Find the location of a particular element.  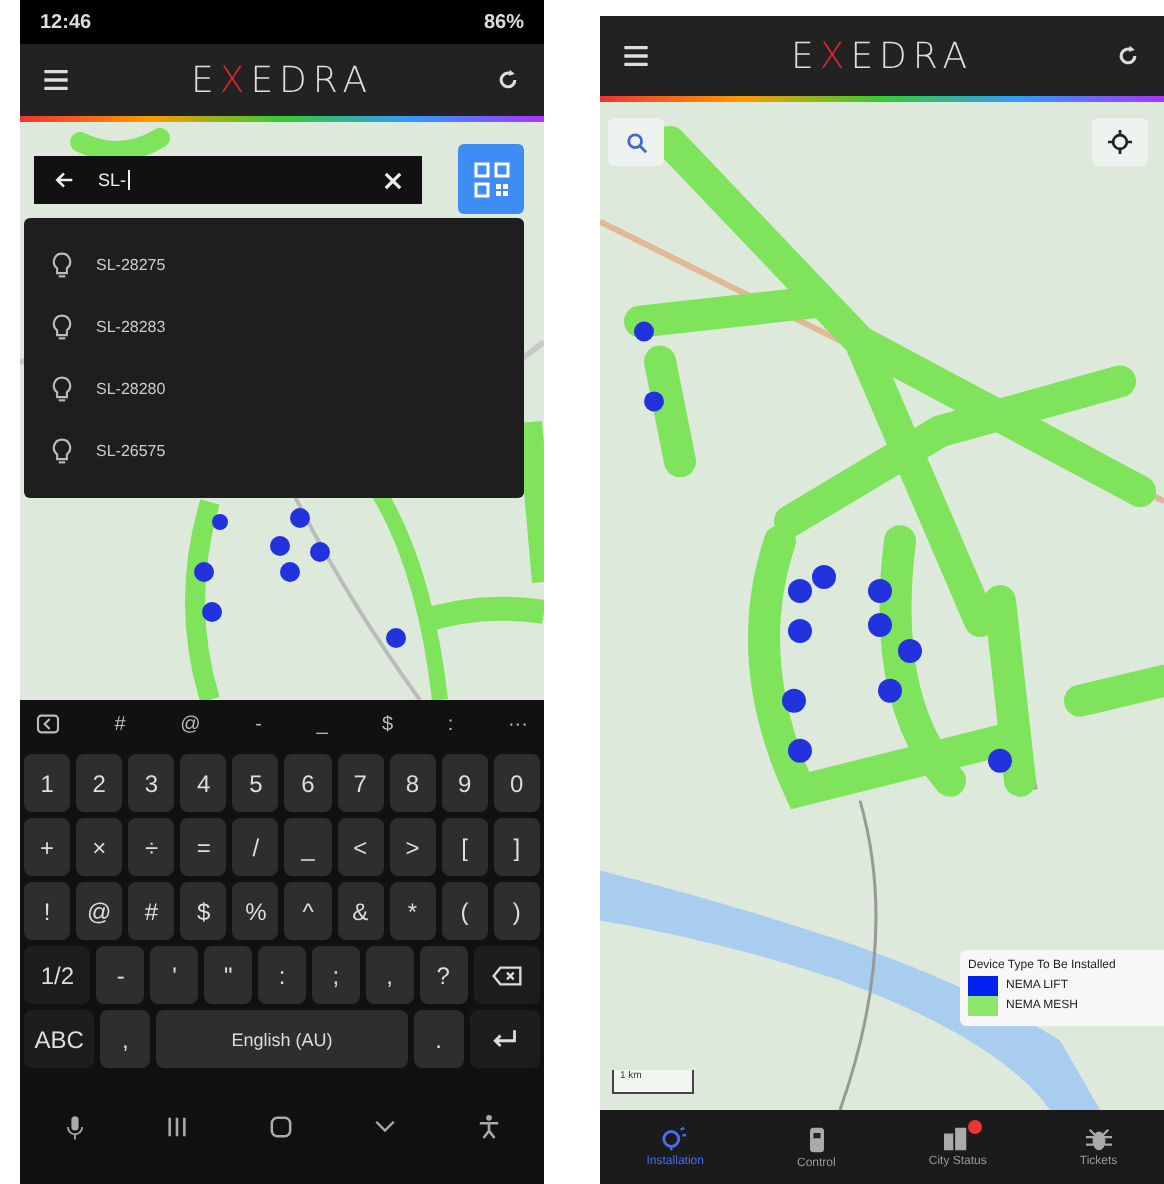

keyboard-key: / is located at coordinates (255, 847).